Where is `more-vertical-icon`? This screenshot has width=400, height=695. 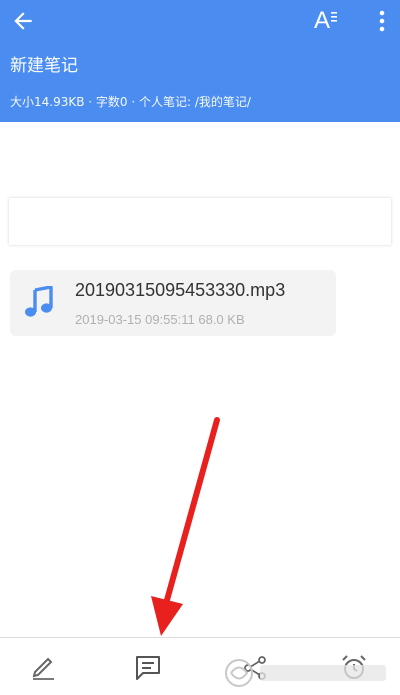 more-vertical-icon is located at coordinates (382, 21).